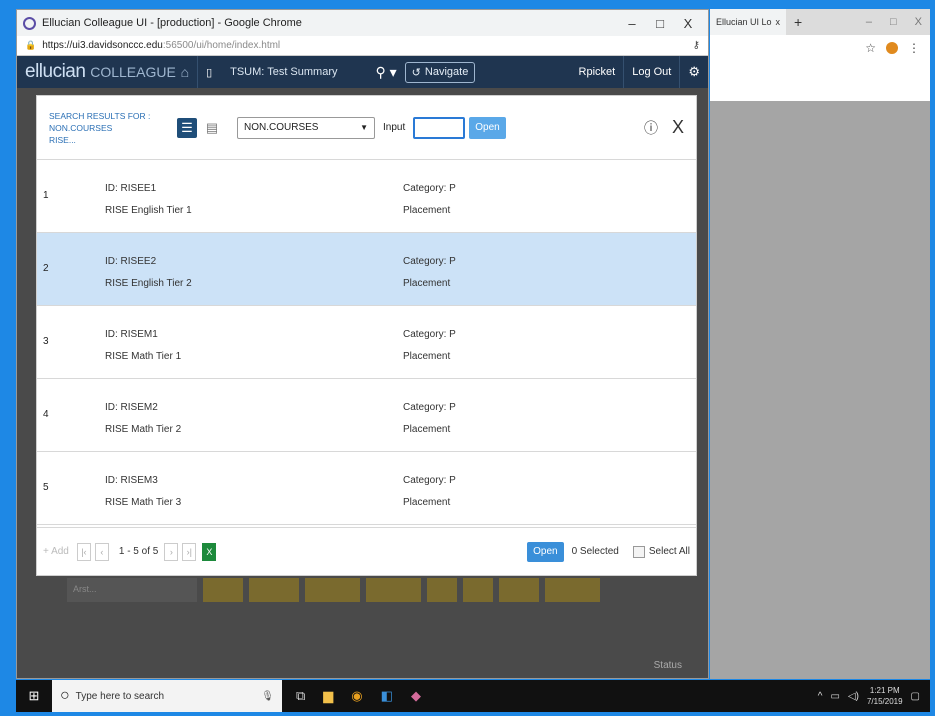 The width and height of the screenshot is (935, 716). What do you see at coordinates (394, 127) in the screenshot?
I see `input-label: Input` at bounding box center [394, 127].